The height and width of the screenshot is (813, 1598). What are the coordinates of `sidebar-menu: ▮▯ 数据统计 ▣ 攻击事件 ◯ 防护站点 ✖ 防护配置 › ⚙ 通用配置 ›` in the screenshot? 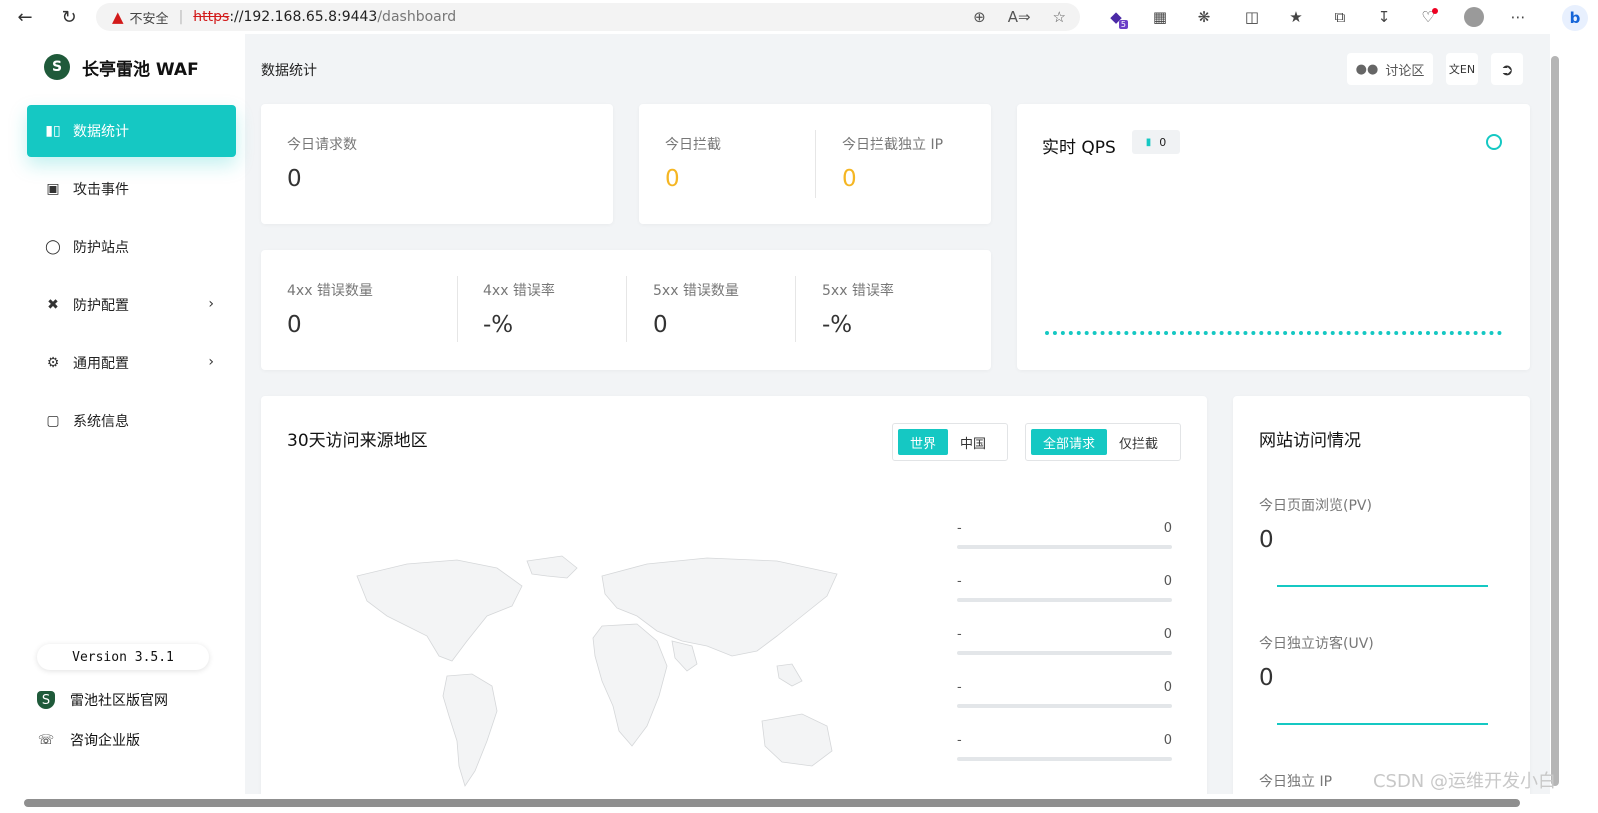 It's located at (131, 279).